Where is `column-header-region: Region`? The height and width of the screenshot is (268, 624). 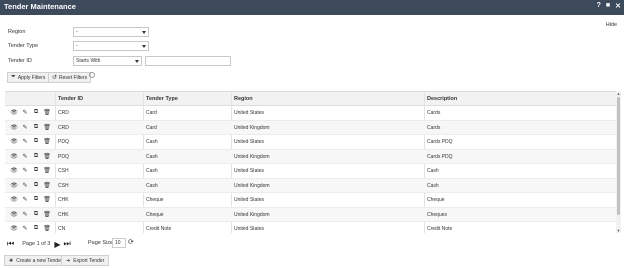
column-header-region: Region is located at coordinates (243, 99).